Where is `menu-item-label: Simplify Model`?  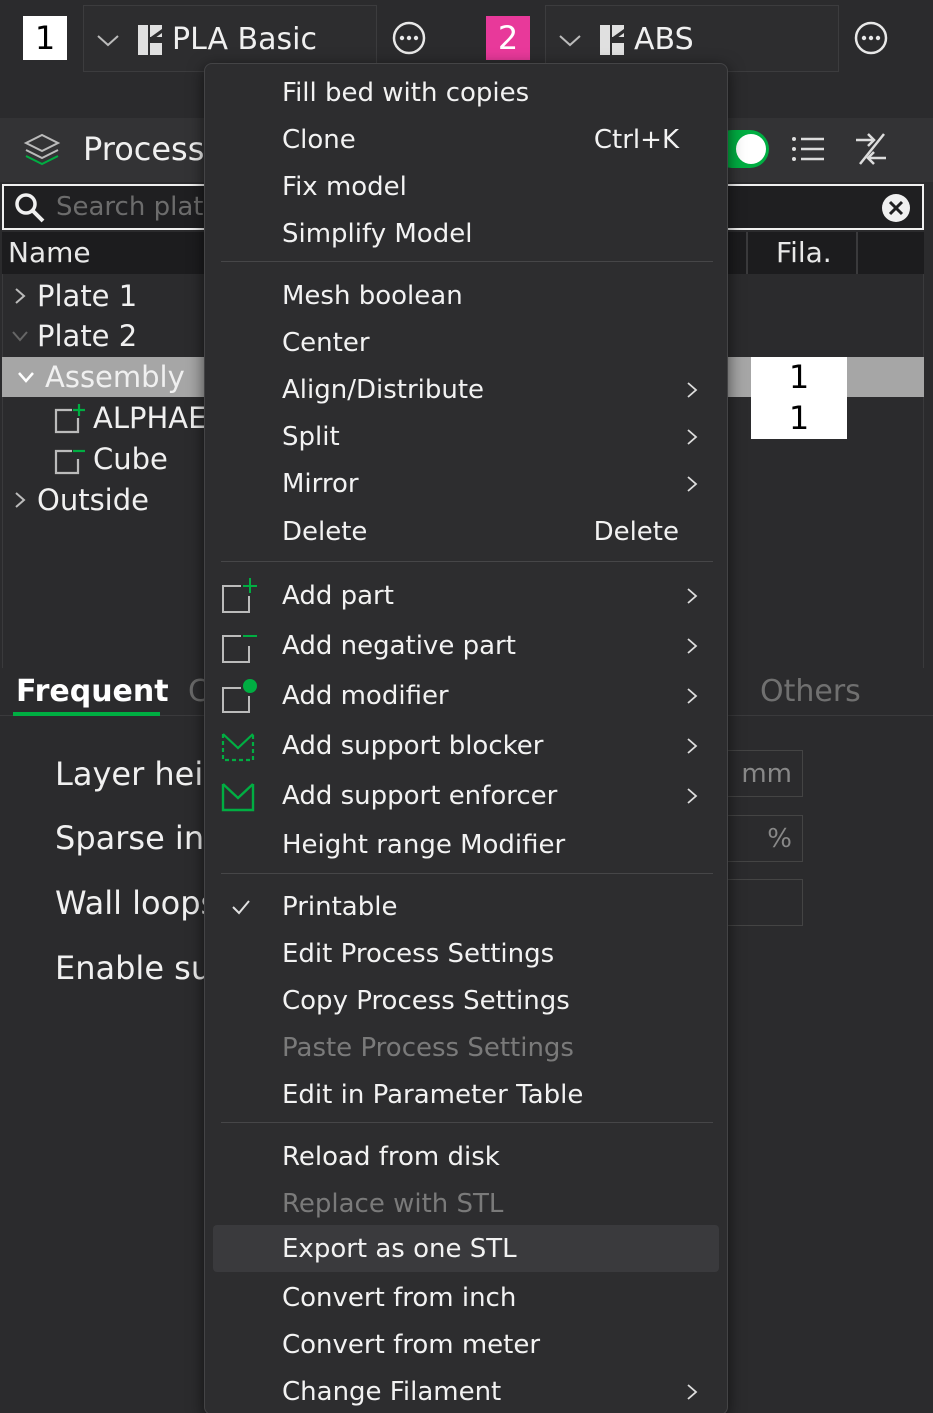
menu-item-label: Simplify Model is located at coordinates (377, 234).